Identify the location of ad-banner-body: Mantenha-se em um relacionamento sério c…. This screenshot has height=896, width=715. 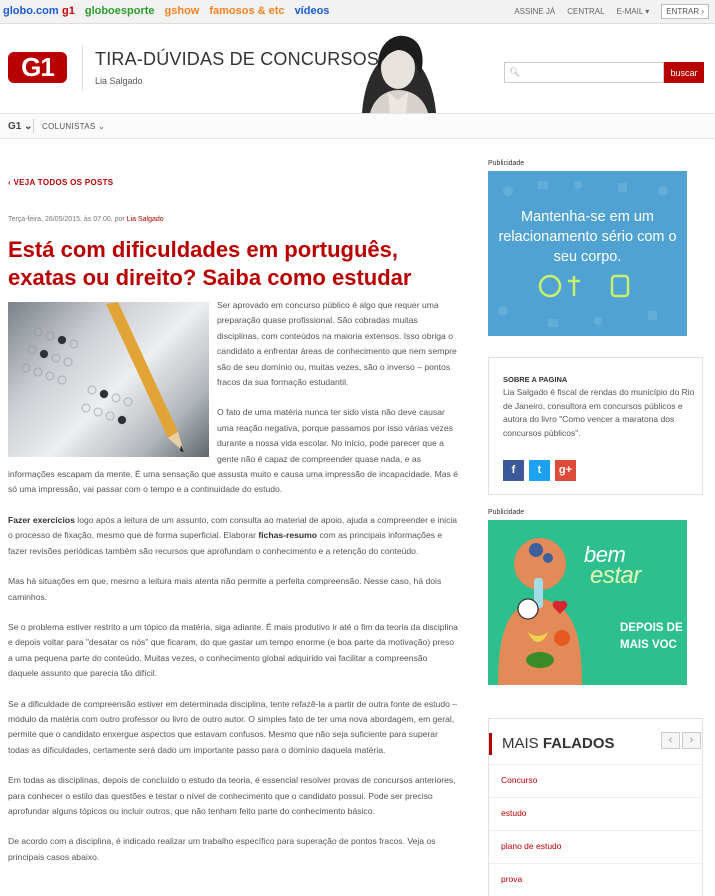
(587, 253).